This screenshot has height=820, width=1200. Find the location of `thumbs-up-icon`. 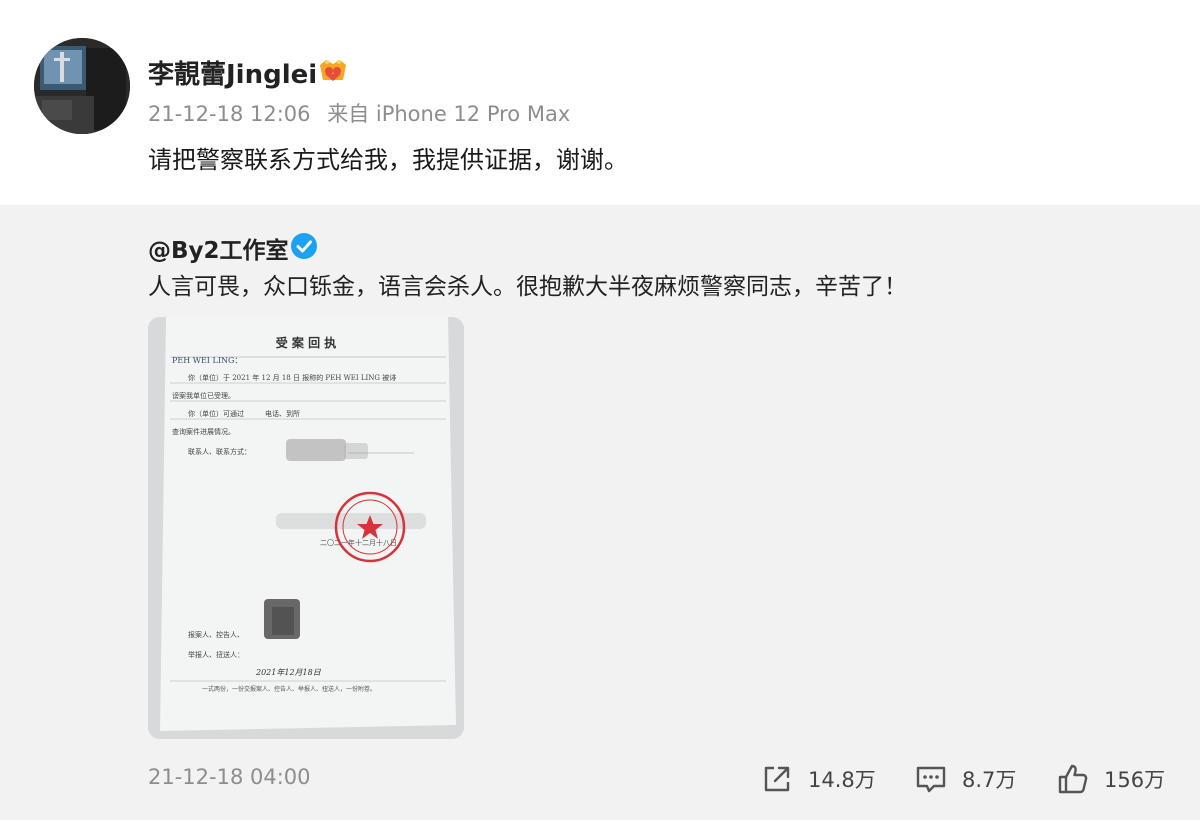

thumbs-up-icon is located at coordinates (1073, 779).